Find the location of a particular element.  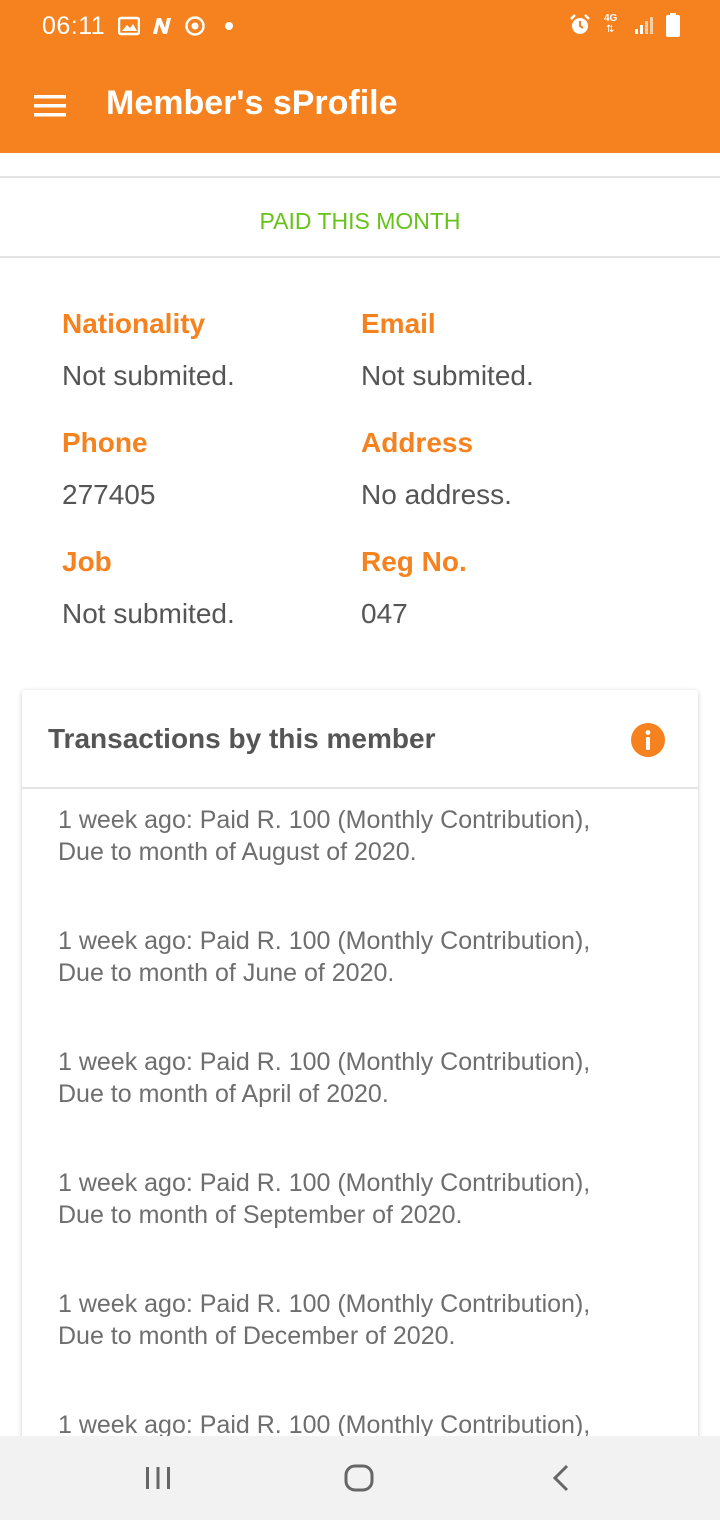

transaction-due: Due to month of December of 2020. is located at coordinates (257, 1336).